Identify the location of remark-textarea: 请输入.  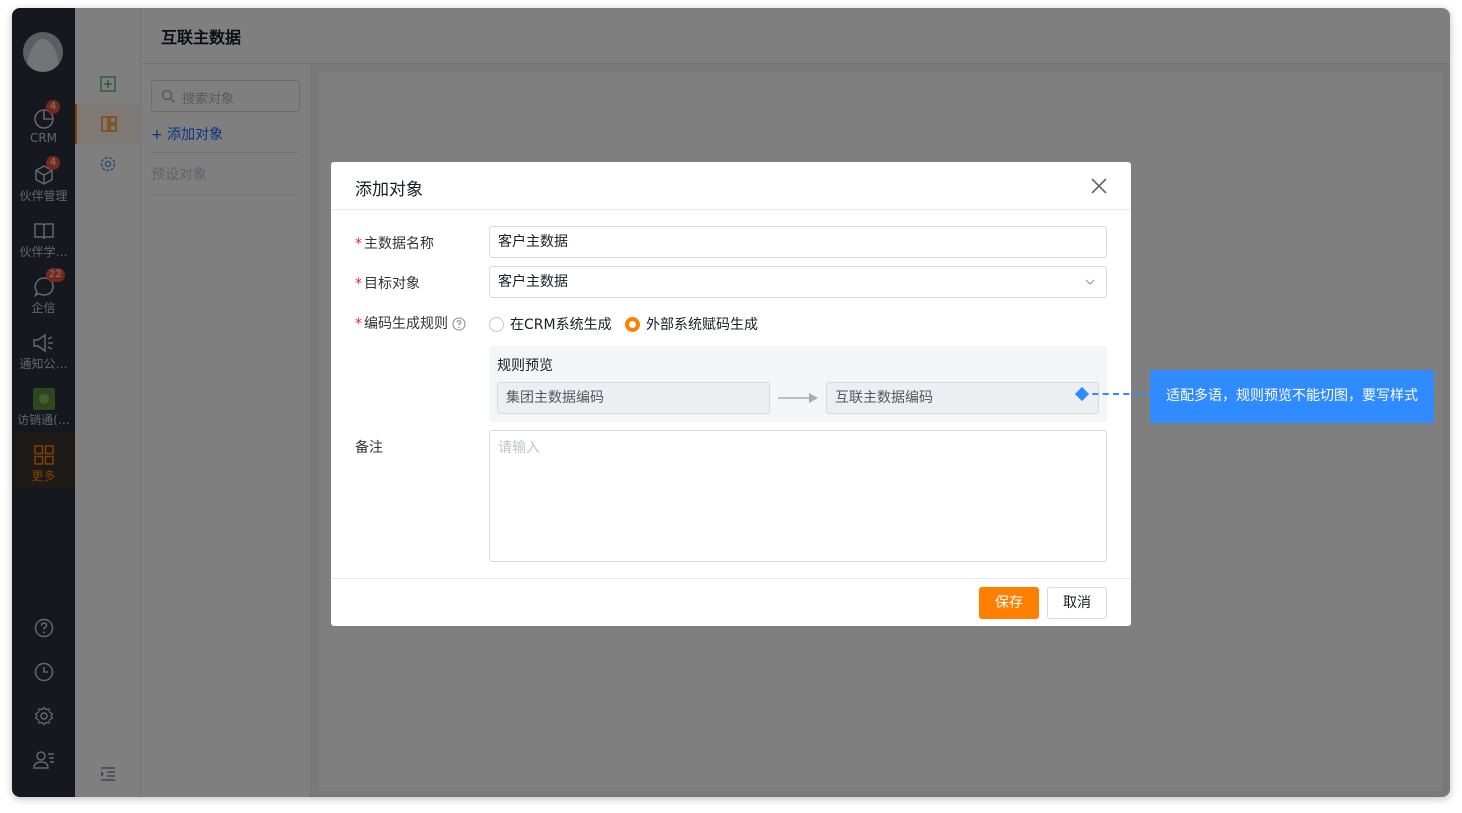
(798, 496).